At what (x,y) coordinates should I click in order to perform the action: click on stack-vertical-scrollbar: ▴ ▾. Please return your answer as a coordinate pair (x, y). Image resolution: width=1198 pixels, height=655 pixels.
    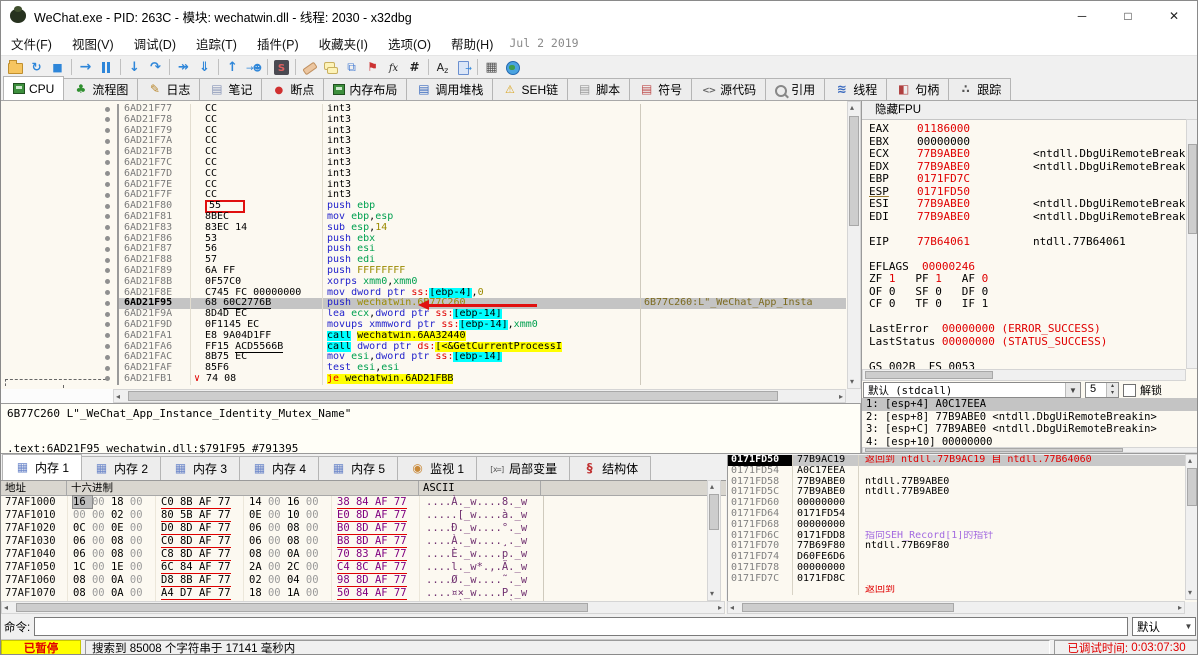
    Looking at the image, I should click on (1191, 527).